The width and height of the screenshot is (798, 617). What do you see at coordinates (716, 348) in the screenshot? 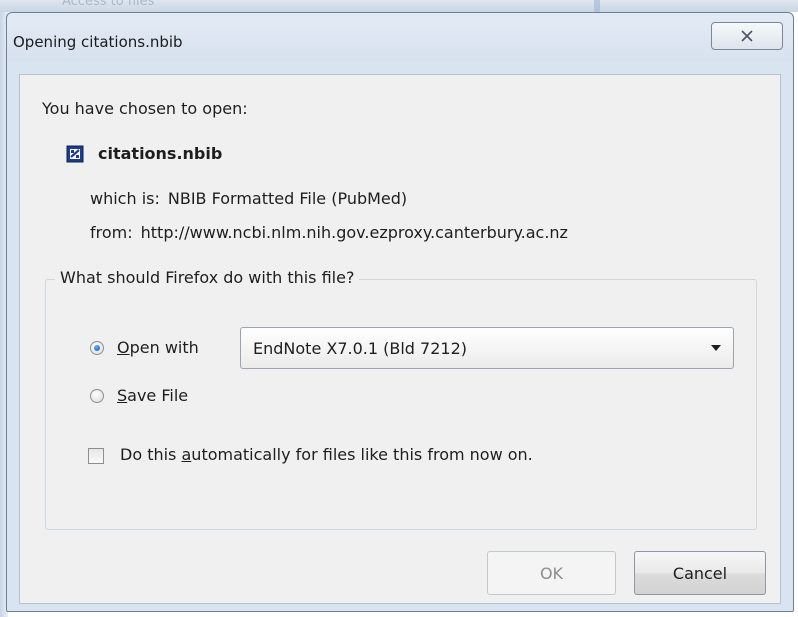
I see `chevron-down-icon` at bounding box center [716, 348].